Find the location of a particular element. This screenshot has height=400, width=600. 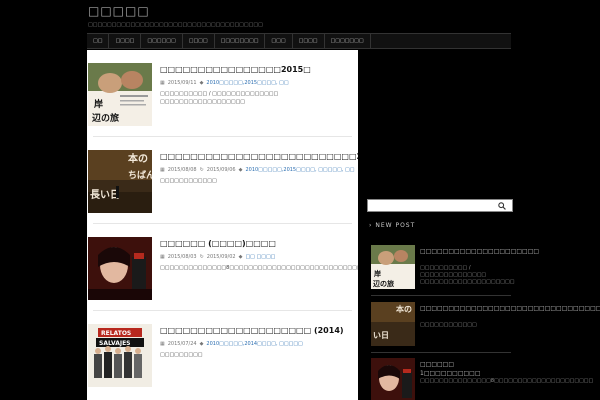

post-meta: ▦ 2015/07/24 ◆ 2010□□□□□,2014□□□□, □□□□□ is located at coordinates (257, 344).